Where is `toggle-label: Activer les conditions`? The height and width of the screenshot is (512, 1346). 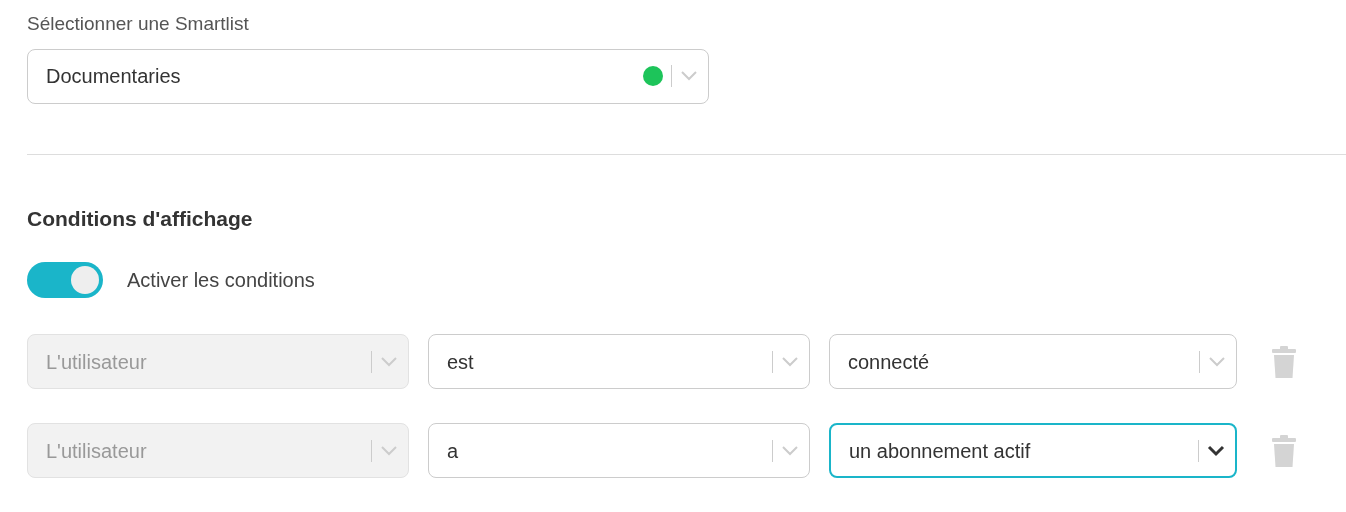
toggle-label: Activer les conditions is located at coordinates (221, 280).